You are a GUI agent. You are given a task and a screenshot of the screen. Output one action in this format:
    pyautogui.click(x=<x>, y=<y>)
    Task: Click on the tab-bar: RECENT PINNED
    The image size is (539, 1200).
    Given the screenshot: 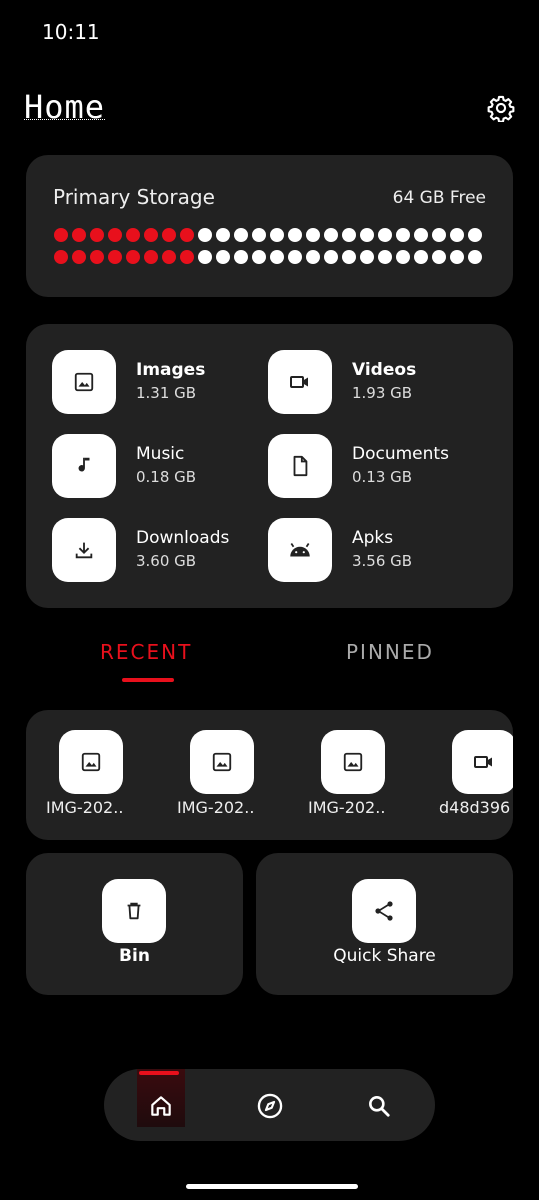 What is the action you would take?
    pyautogui.click(x=269, y=665)
    